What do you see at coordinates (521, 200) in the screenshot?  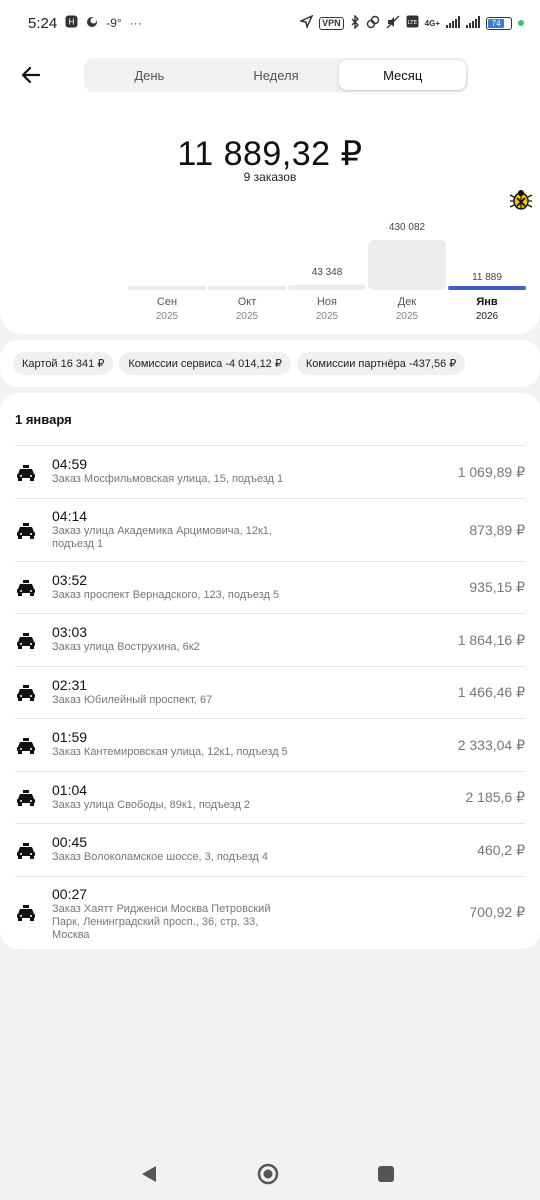 I see `bug-report-icon` at bounding box center [521, 200].